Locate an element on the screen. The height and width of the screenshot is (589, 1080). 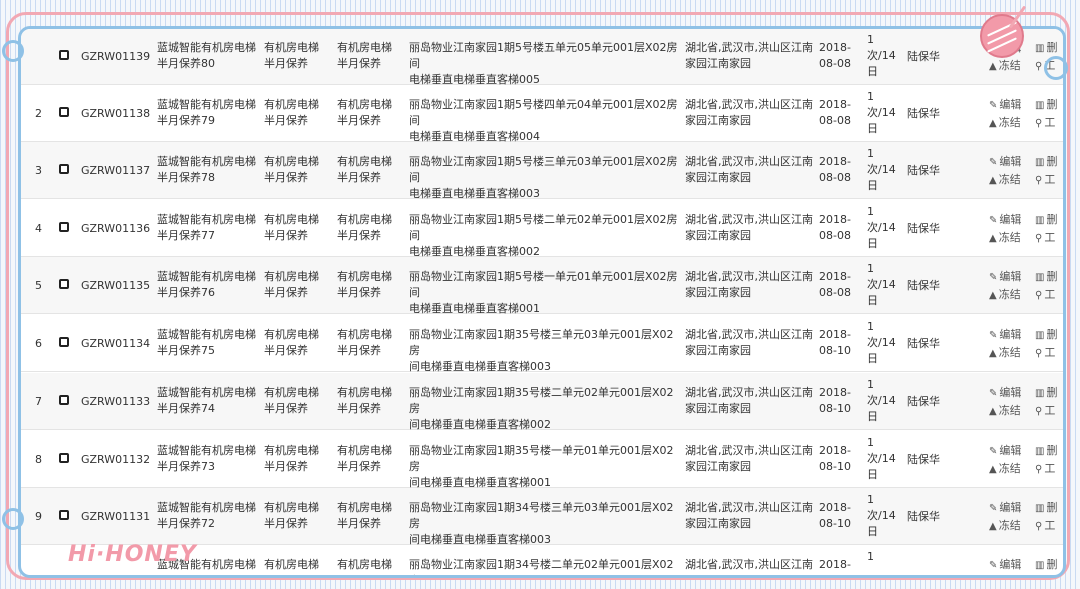
maintenance-category: 有机房电梯 is located at coordinates (373, 565).